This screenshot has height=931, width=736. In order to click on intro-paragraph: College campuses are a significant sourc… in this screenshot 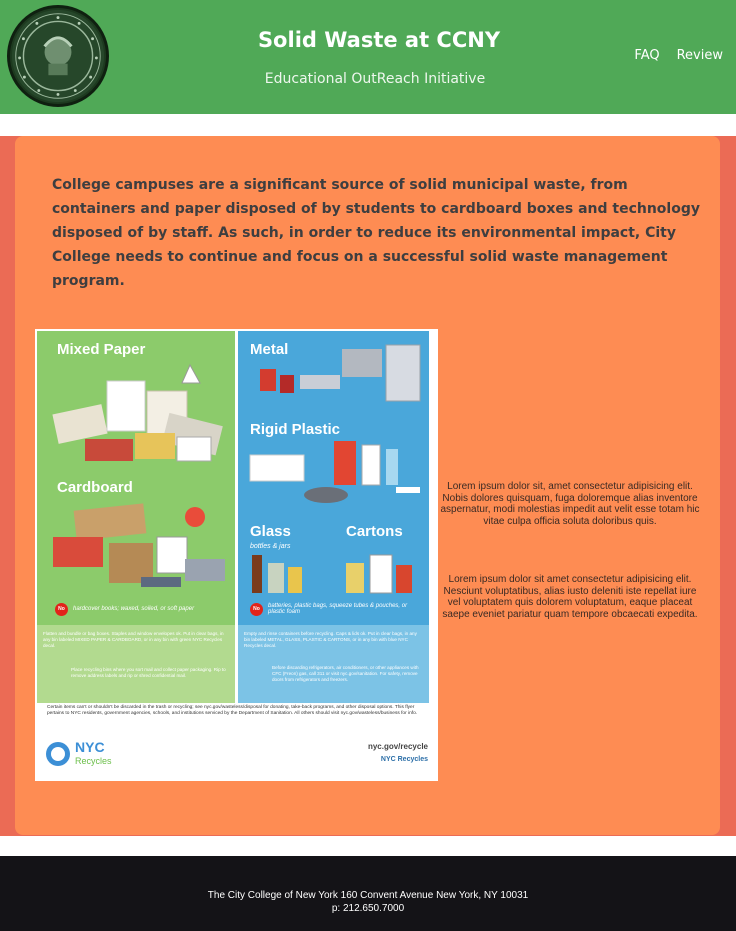, I will do `click(376, 233)`.